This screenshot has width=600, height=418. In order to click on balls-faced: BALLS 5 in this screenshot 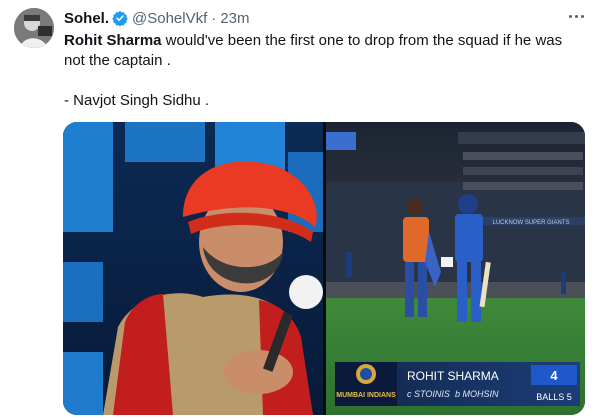, I will do `click(554, 397)`.